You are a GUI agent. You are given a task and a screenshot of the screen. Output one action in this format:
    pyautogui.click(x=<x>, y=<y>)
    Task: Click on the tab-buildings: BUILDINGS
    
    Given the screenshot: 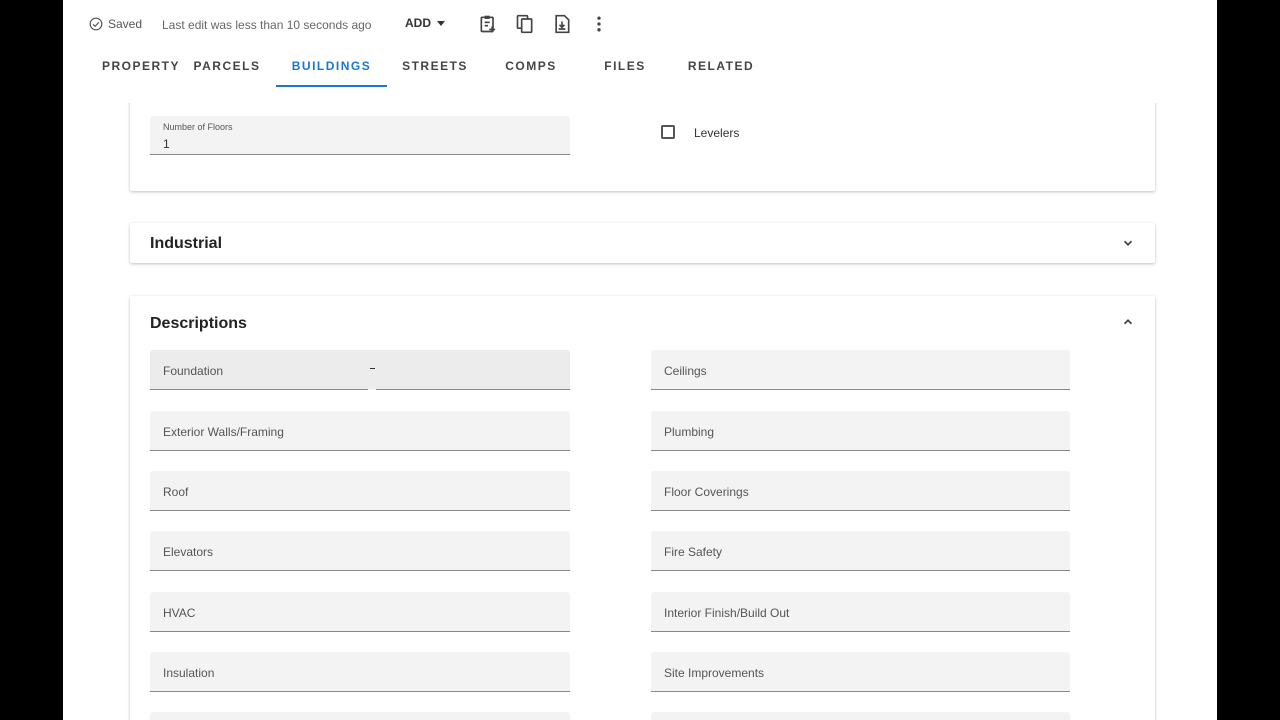 What is the action you would take?
    pyautogui.click(x=331, y=68)
    